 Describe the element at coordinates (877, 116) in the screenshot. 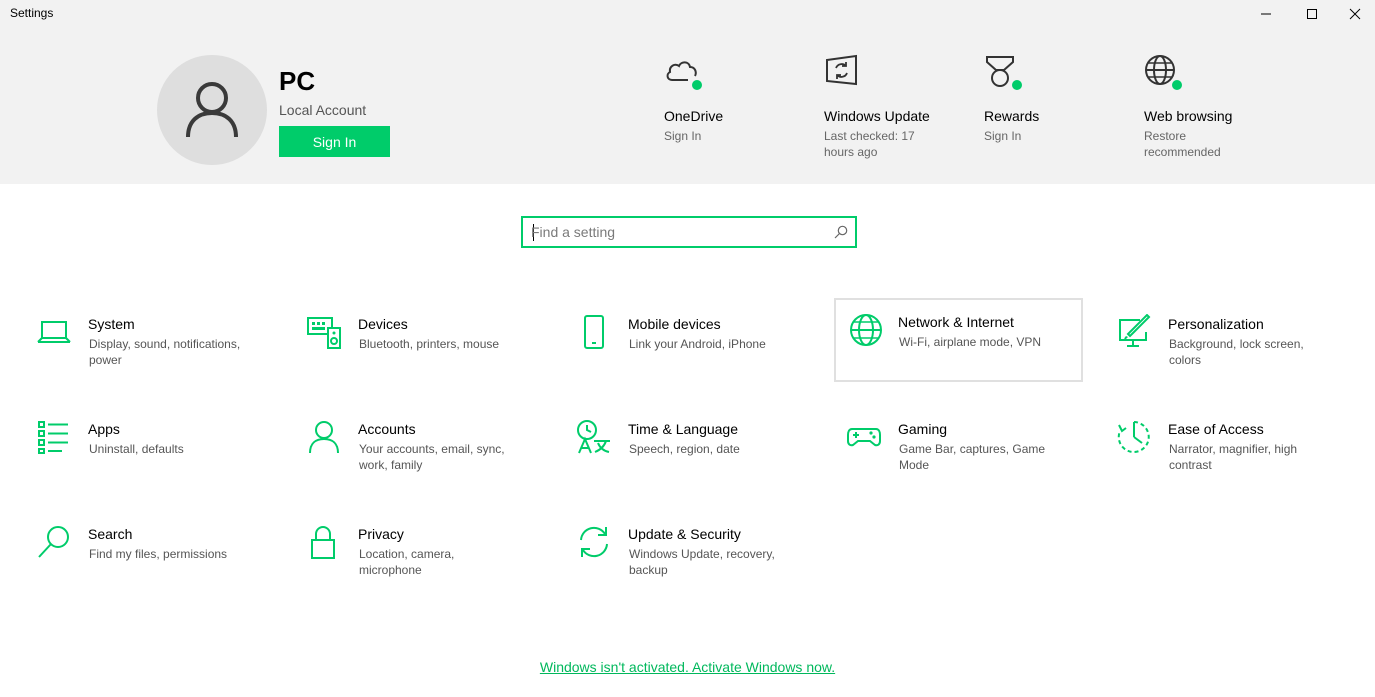

I see `windows-update-title: Windows Update` at that location.